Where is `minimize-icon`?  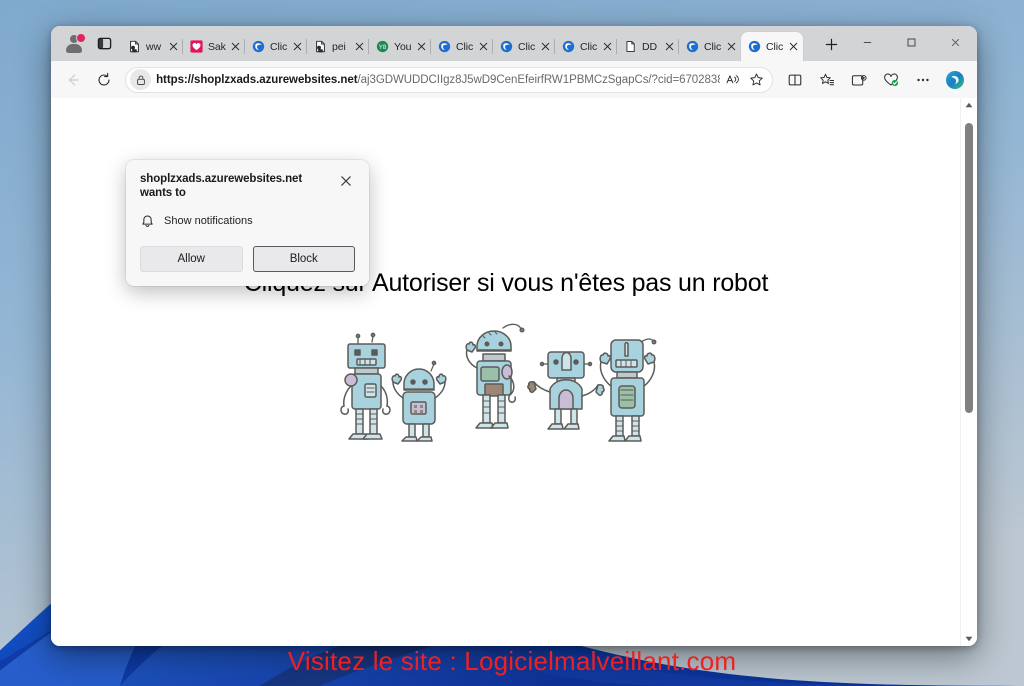
minimize-icon is located at coordinates (867, 42).